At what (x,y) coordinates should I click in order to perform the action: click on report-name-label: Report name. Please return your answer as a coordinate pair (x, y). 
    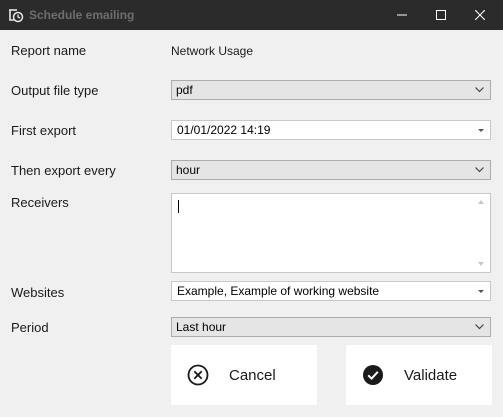
    Looking at the image, I should click on (49, 50).